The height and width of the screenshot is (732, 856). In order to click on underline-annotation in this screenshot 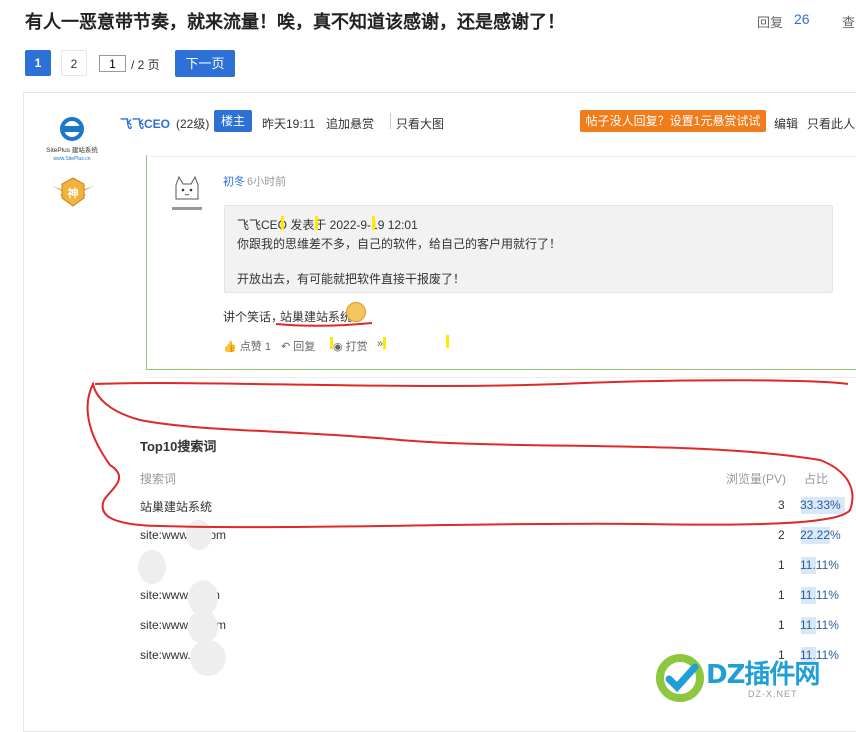, I will do `click(324, 324)`.